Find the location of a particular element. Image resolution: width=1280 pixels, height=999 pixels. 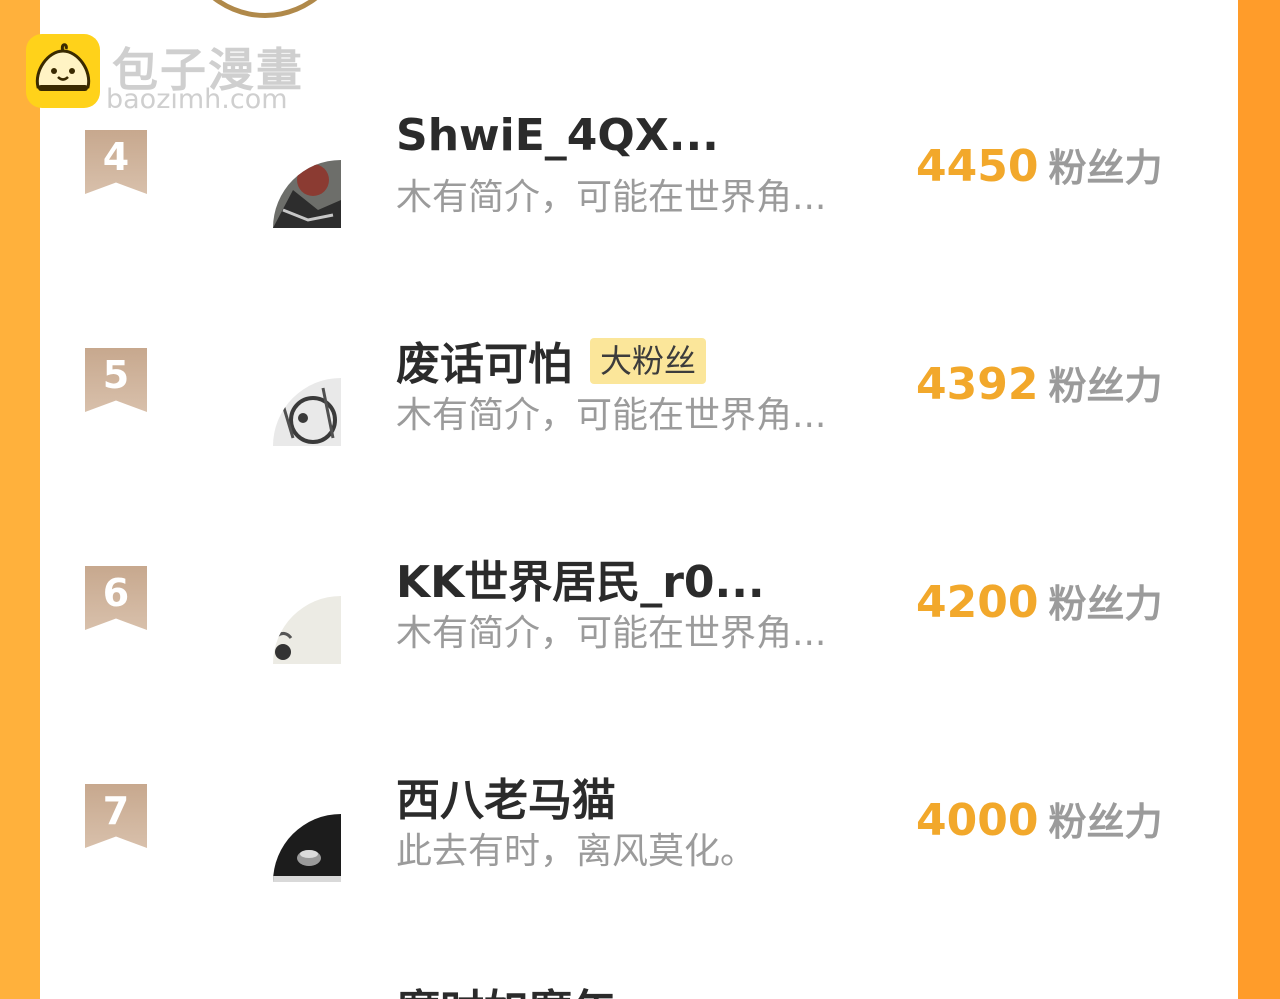

fan-score-value: 4450 is located at coordinates (977, 166).